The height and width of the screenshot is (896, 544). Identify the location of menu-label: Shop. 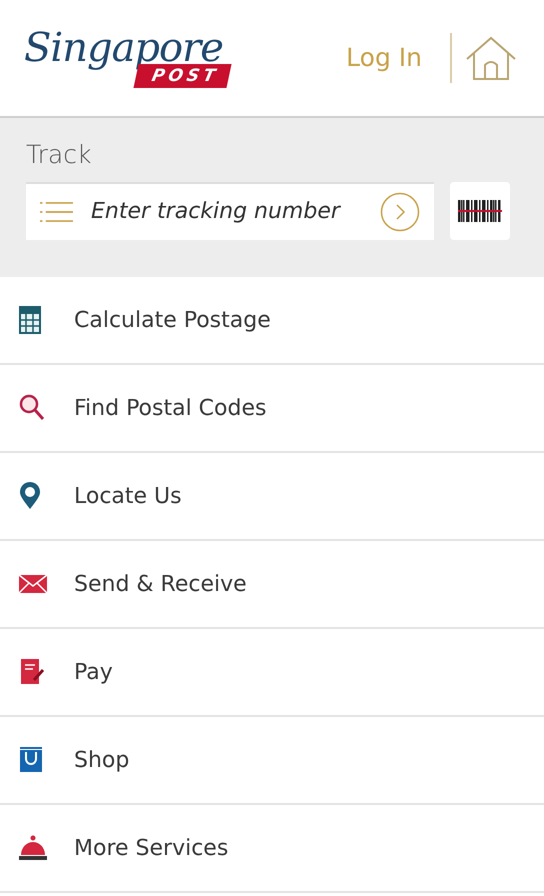
(102, 760).